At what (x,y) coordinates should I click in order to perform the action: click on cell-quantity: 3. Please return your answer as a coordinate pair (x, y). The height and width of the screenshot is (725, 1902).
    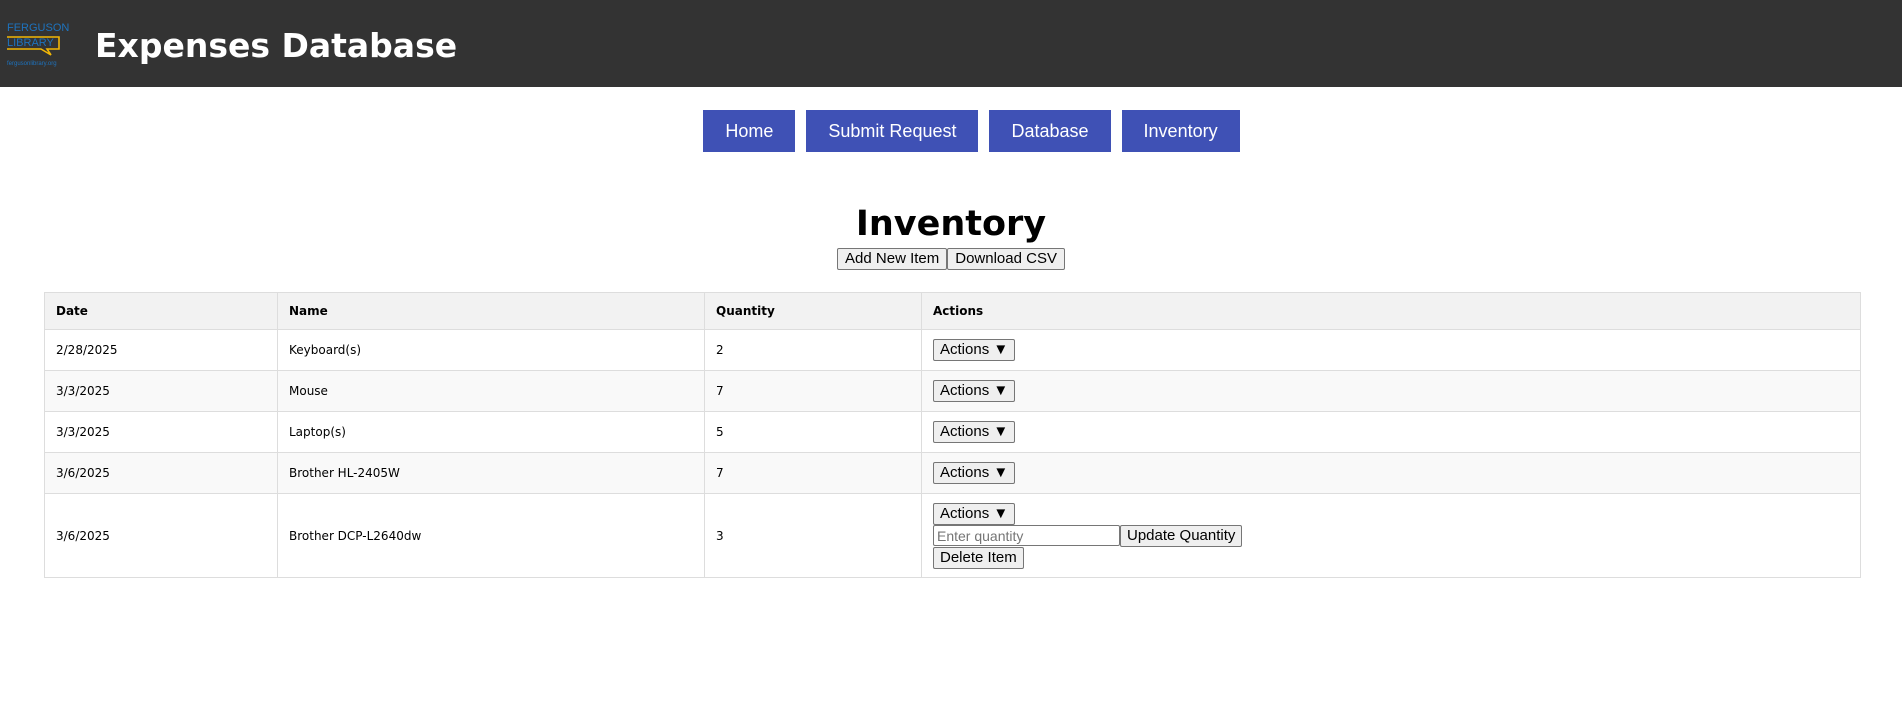
    Looking at the image, I should click on (813, 535).